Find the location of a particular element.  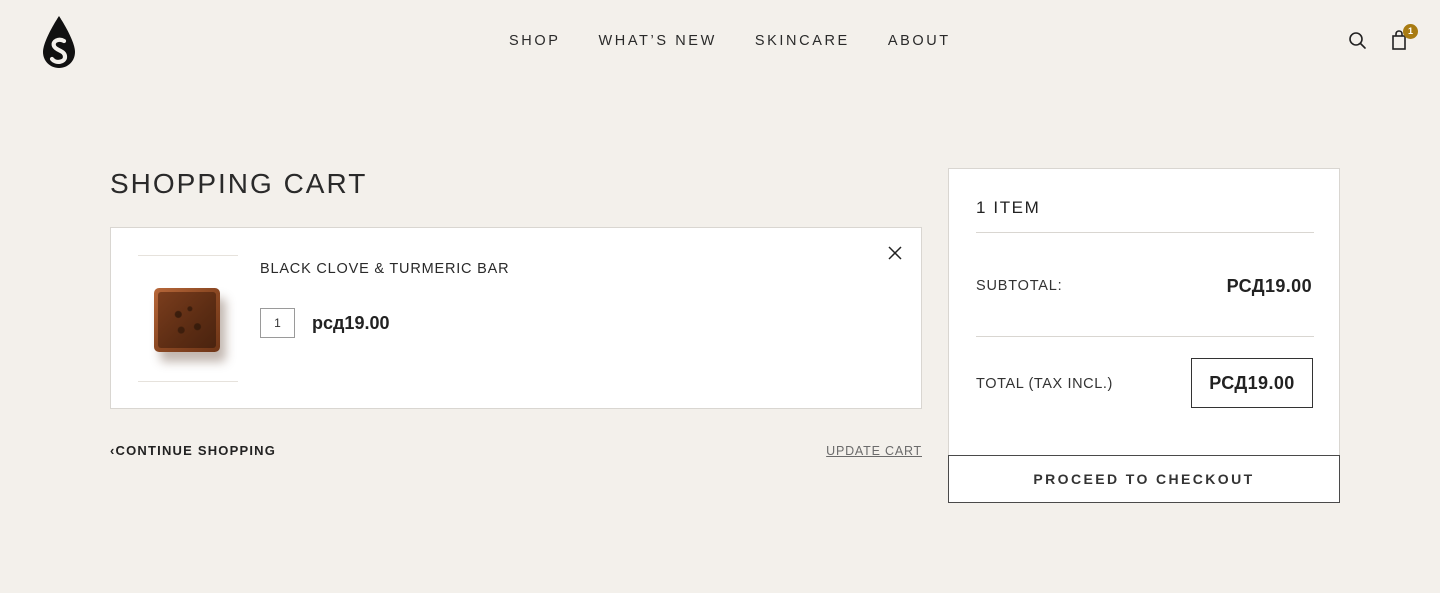

item-price: рсд19.00 is located at coordinates (351, 323).